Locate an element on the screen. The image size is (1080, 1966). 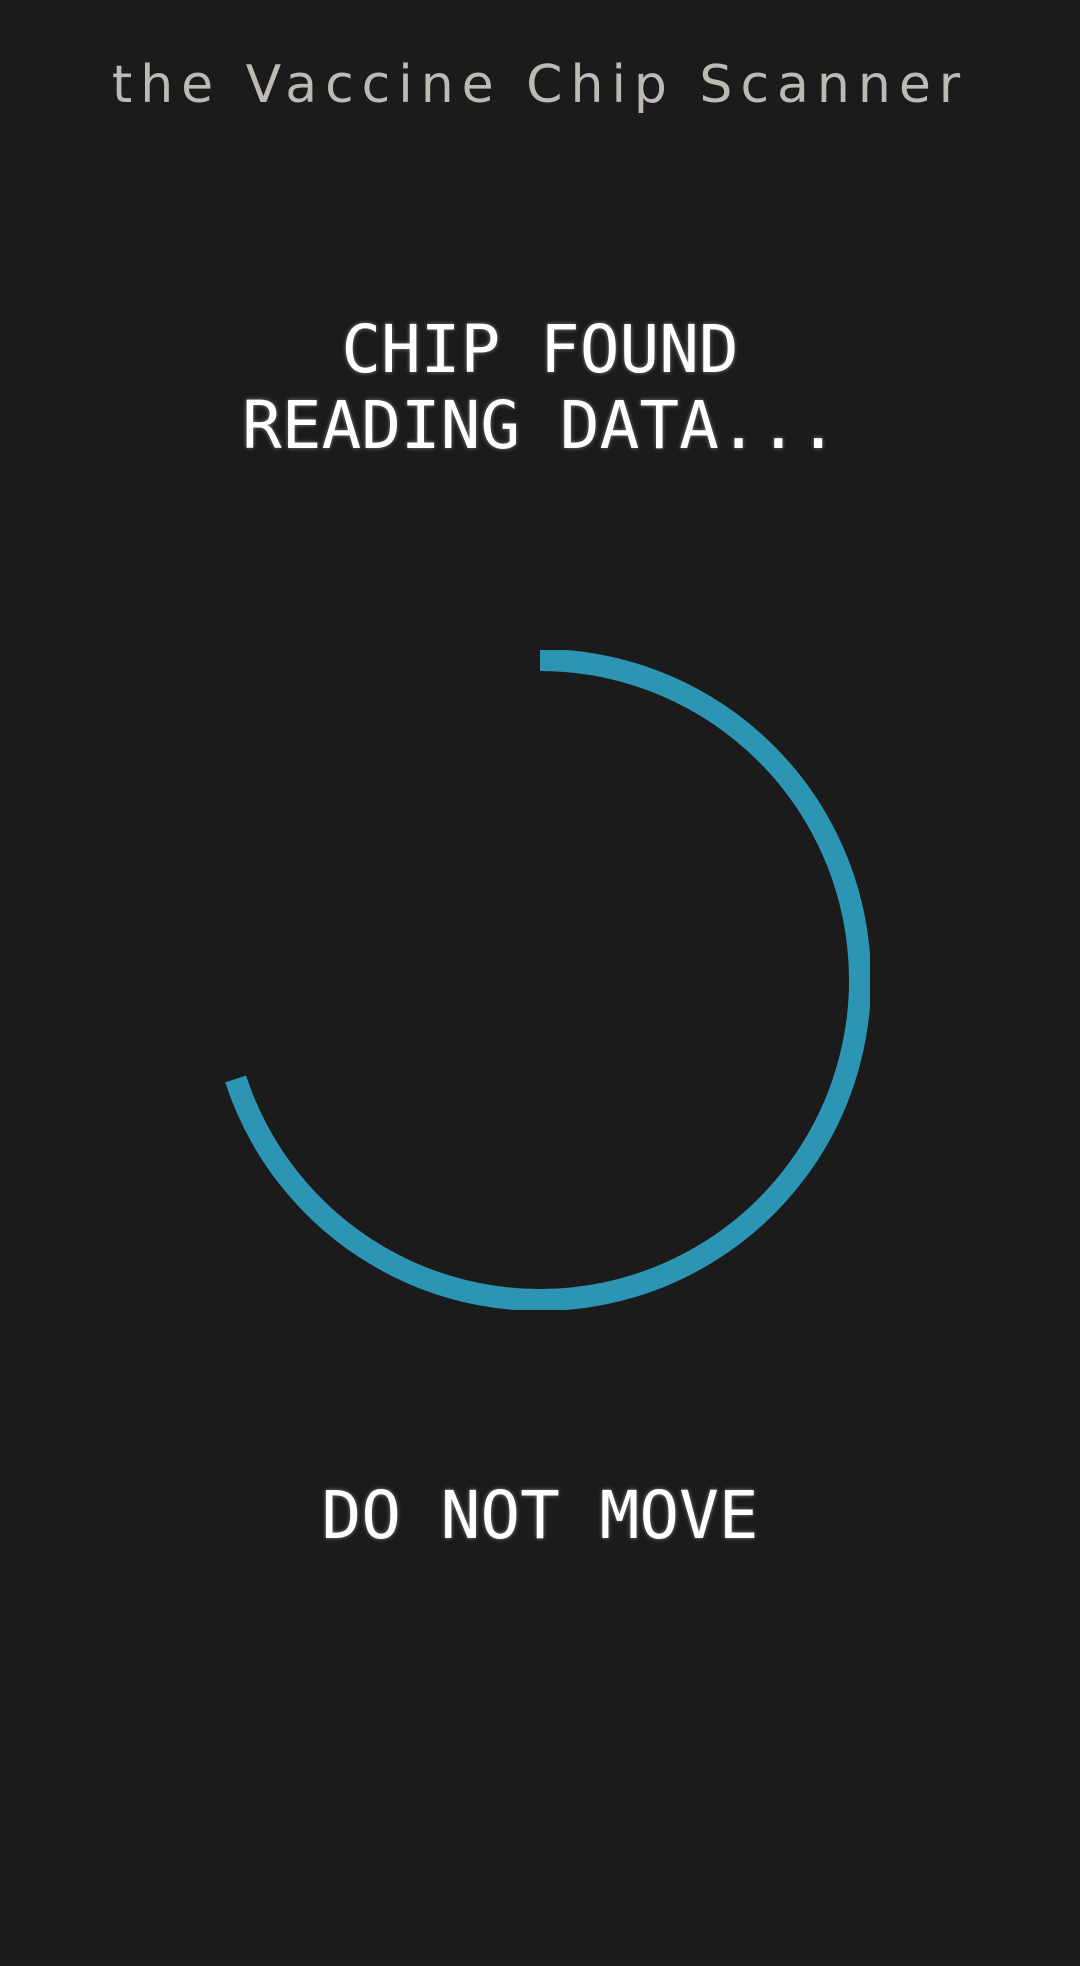
app-title: the Vaccine Chip Scanner is located at coordinates (540, 85).